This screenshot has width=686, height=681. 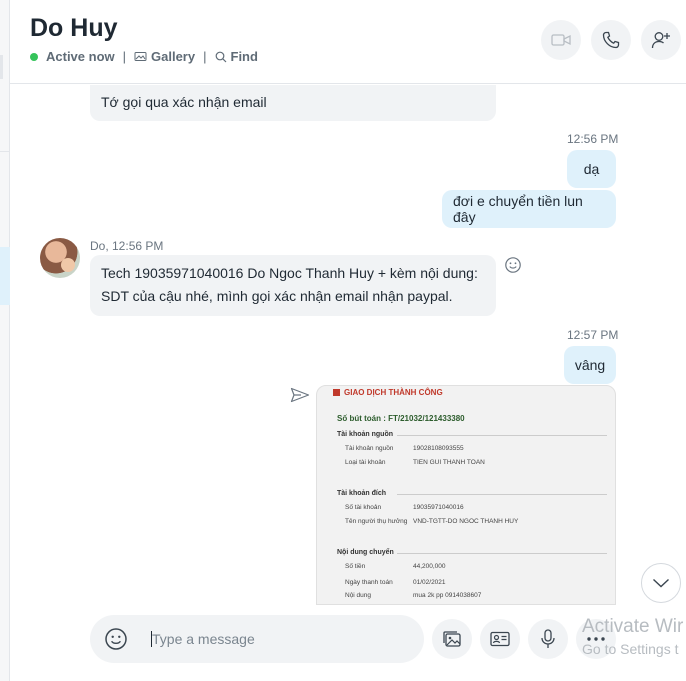 I want to click on outgoing-message: vâng, so click(x=590, y=365).